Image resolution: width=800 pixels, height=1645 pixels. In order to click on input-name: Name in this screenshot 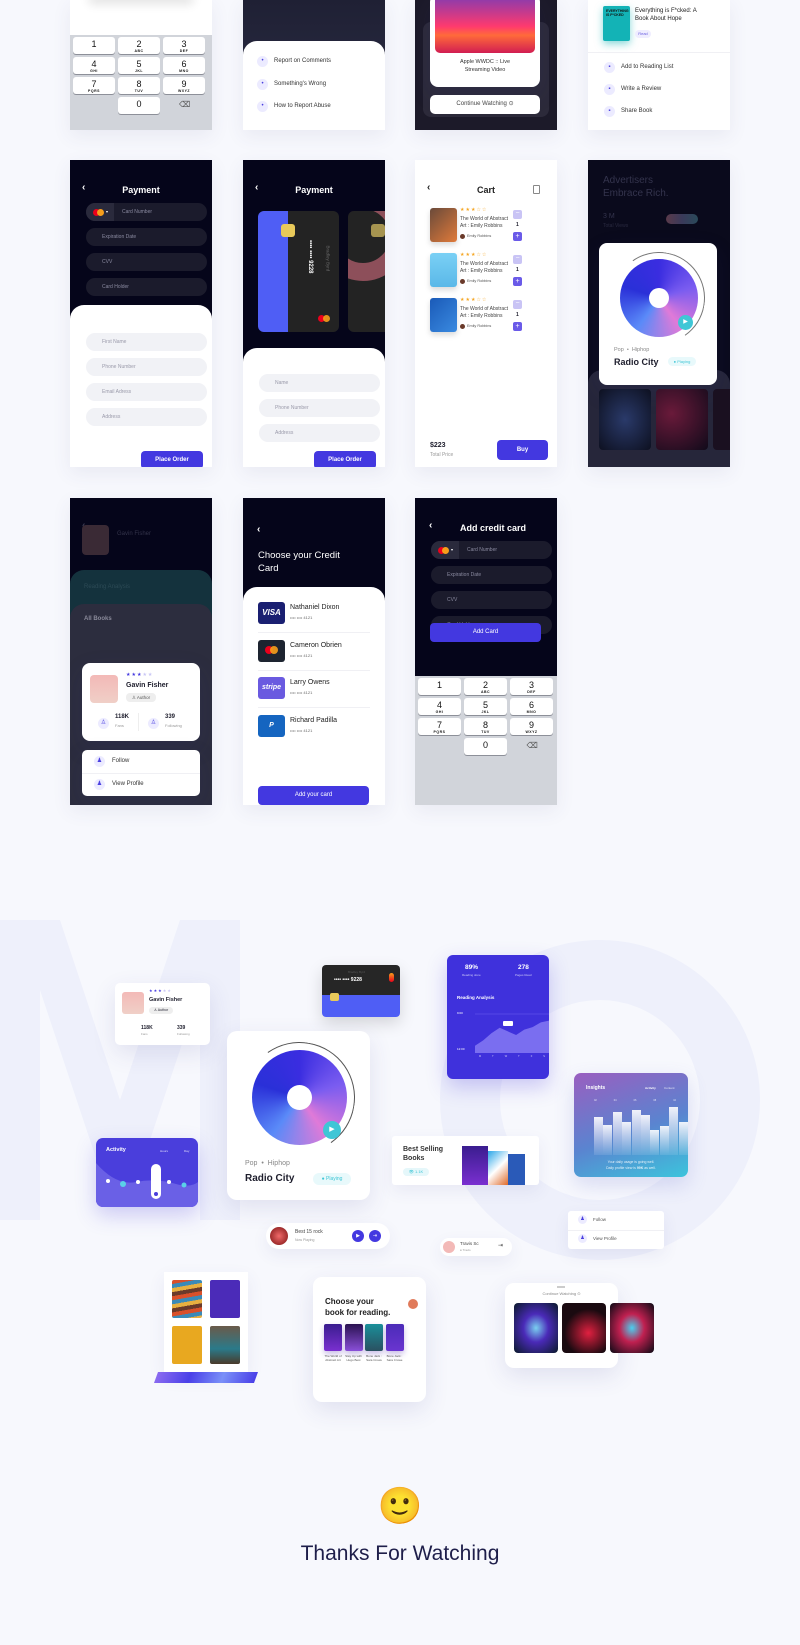, I will do `click(319, 383)`.